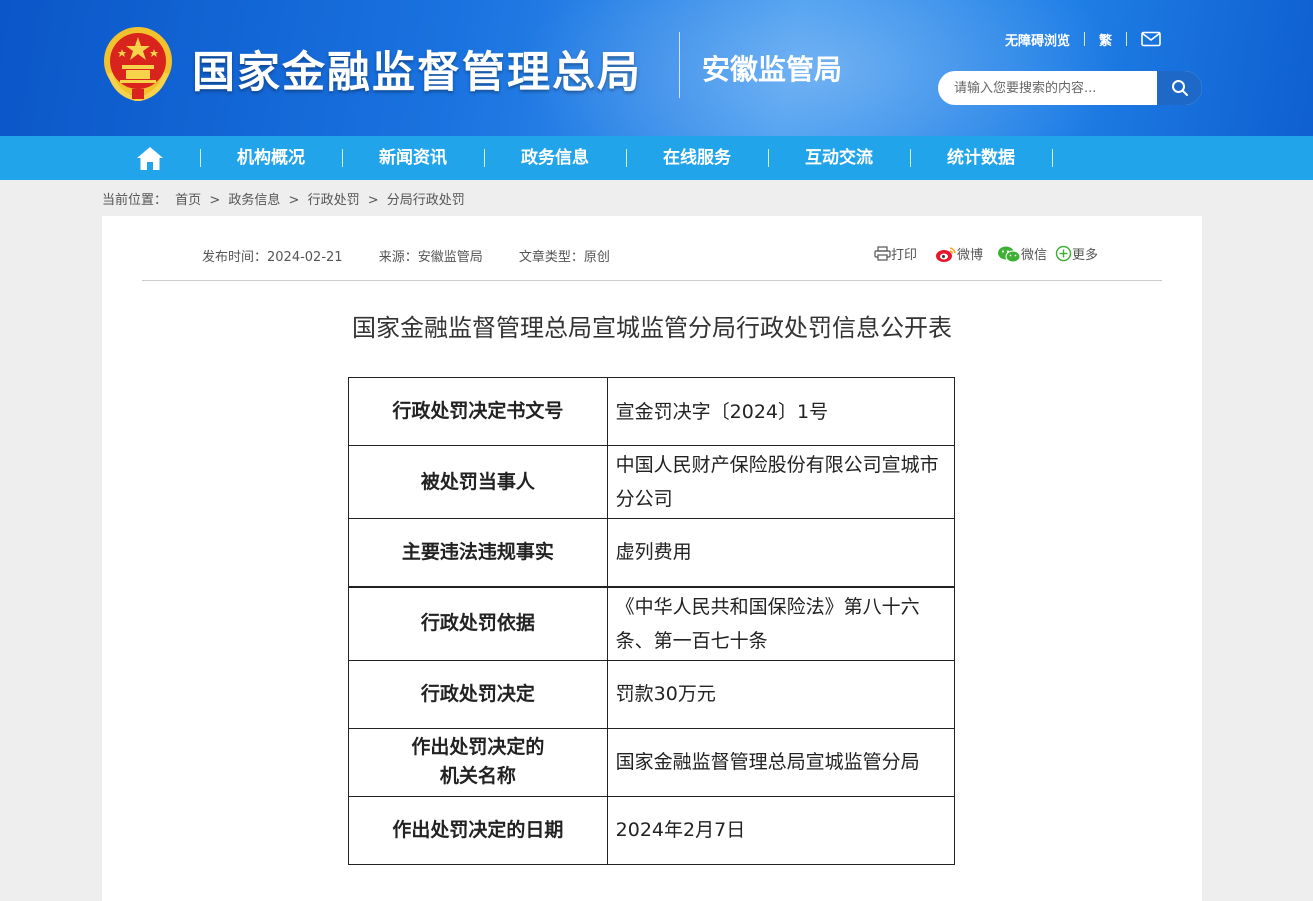  Describe the element at coordinates (1009, 254) in the screenshot. I see `wechat-icon` at that location.